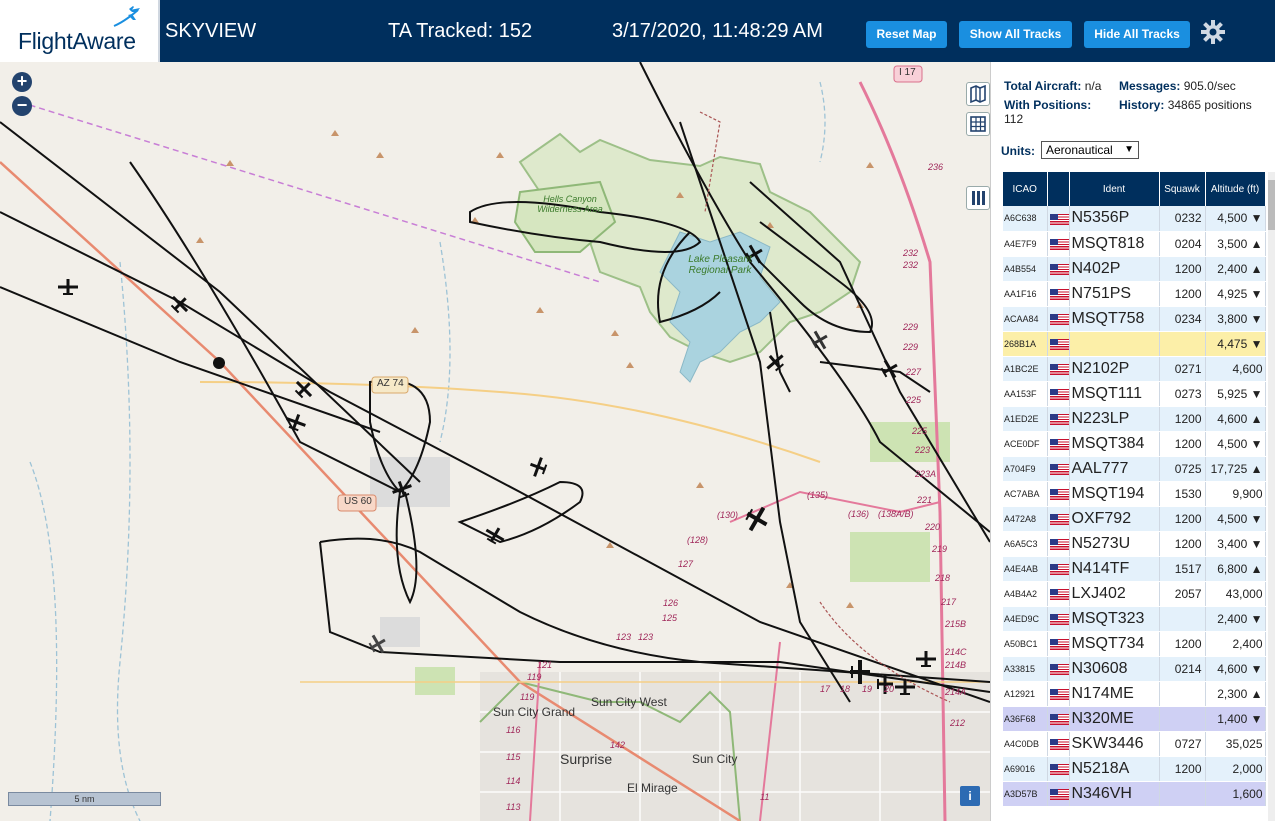  I want to click on icao-cell: A1BC2E, so click(1025, 369).